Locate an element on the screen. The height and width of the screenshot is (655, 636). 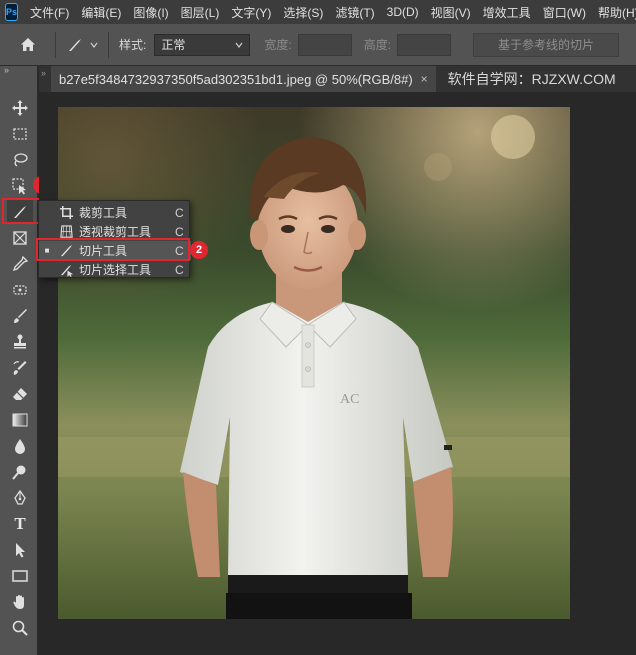
healing-icon is located at coordinates (20, 290).